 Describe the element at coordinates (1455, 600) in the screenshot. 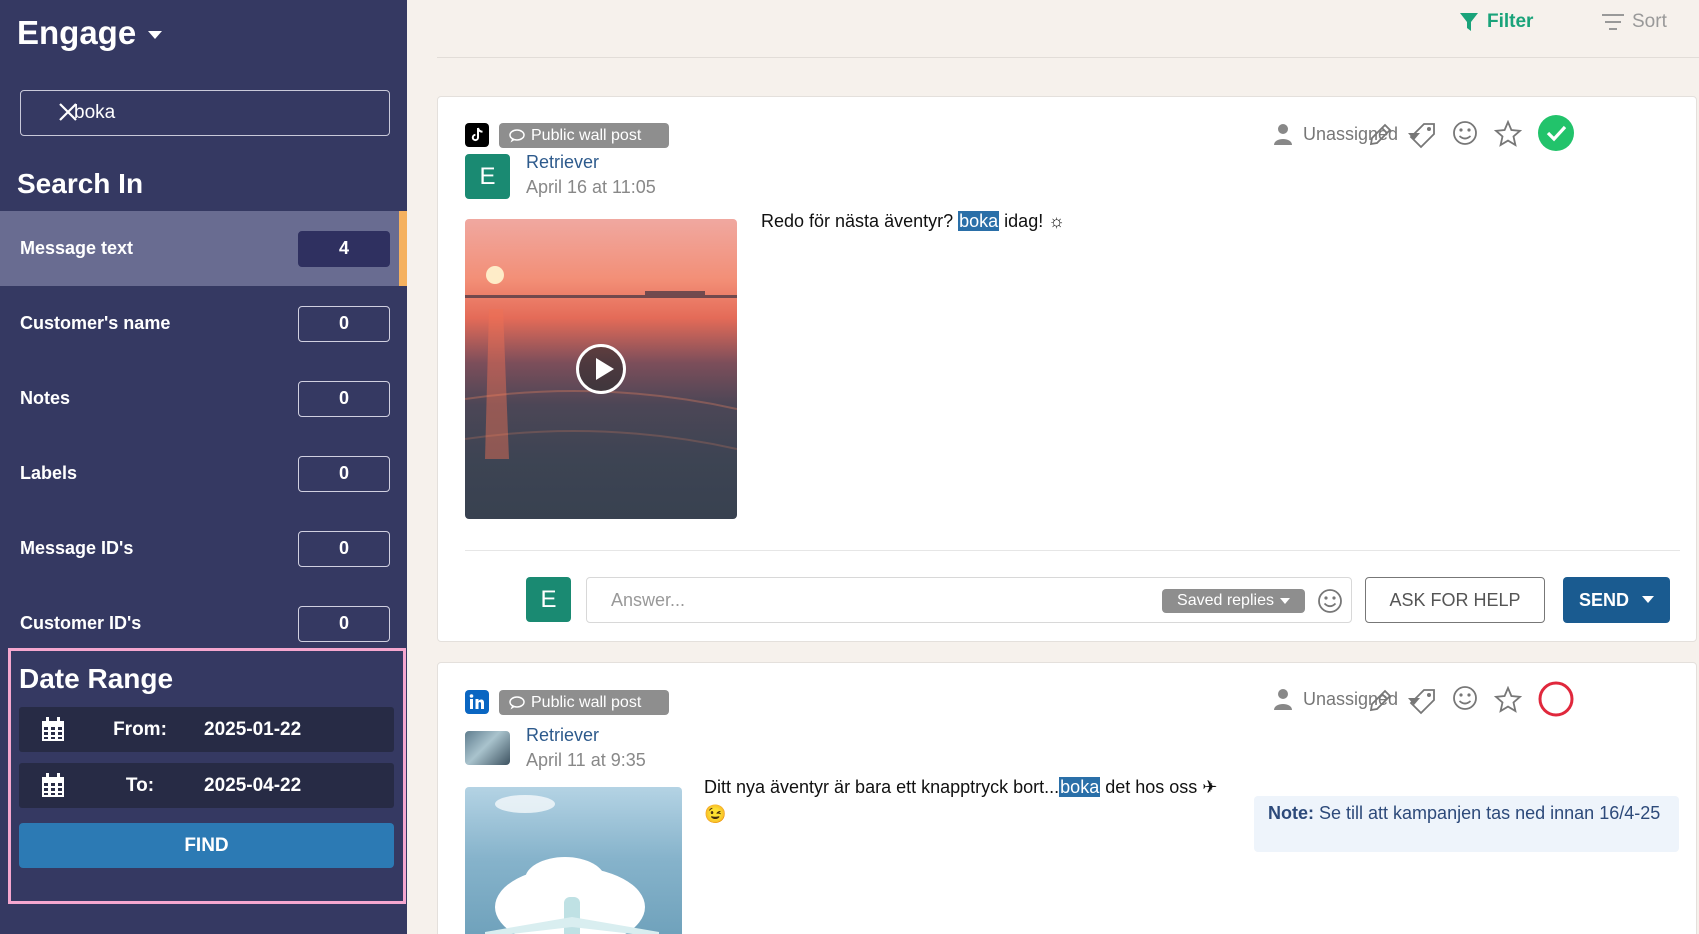

I see `ask-for-help-button: ASK FOR HELP` at that location.